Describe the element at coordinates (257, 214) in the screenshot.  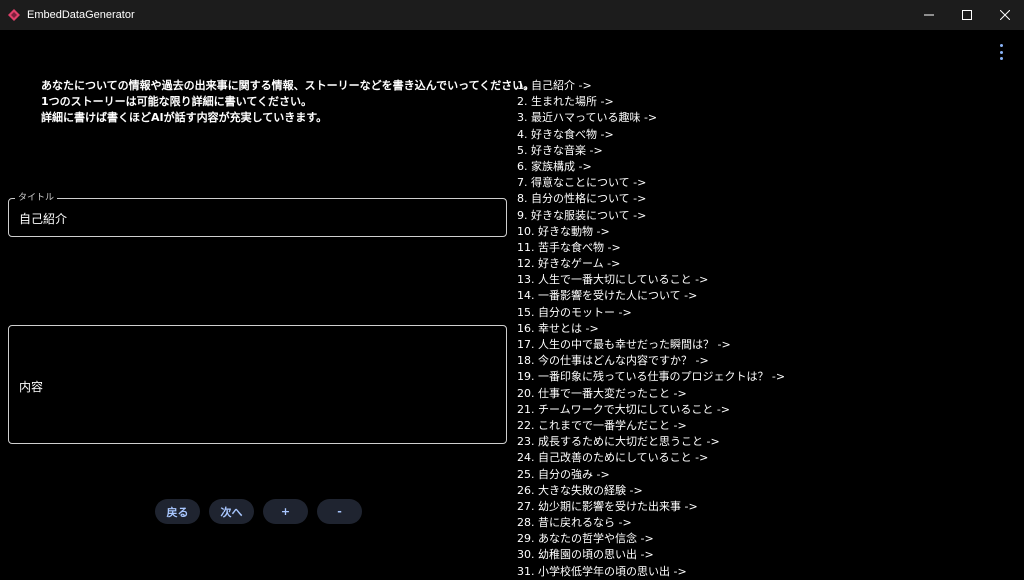
I see `title-field: タイトル 自己紹介` at that location.